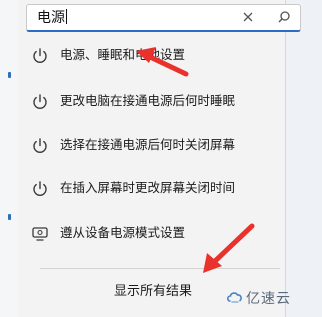 The width and height of the screenshot is (322, 317). I want to click on watermark-logo: 亿速云, so click(274, 298).